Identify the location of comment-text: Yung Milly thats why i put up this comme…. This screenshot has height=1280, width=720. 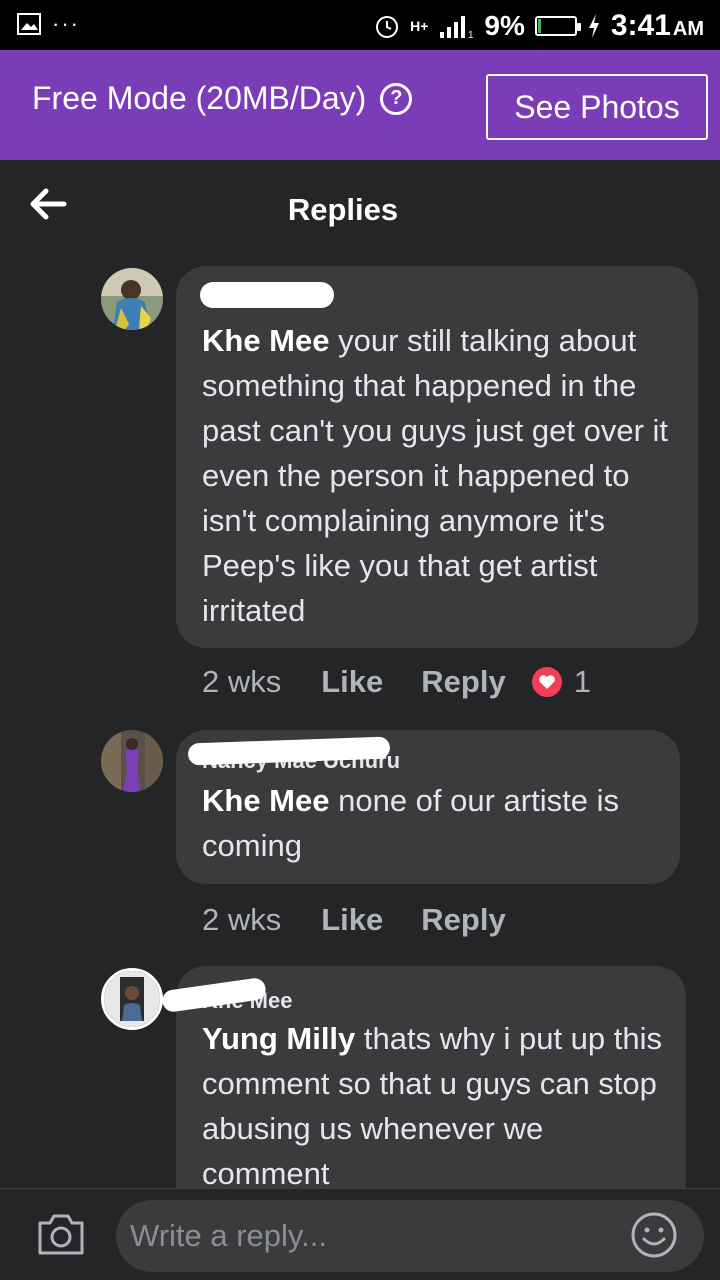
(433, 1106).